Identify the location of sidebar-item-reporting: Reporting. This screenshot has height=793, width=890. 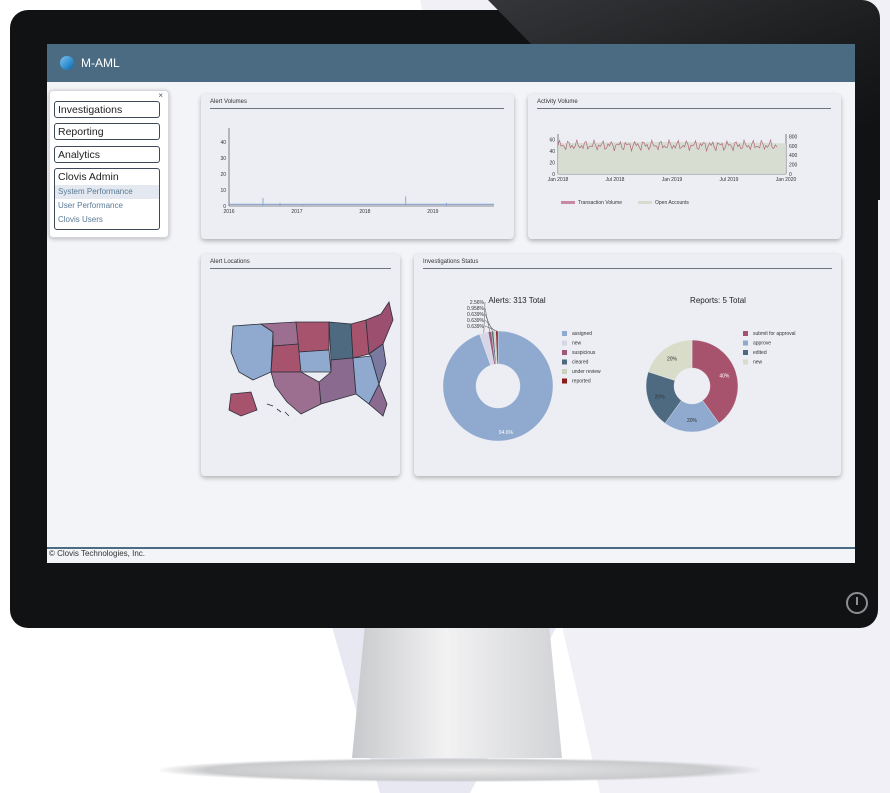
(107, 131).